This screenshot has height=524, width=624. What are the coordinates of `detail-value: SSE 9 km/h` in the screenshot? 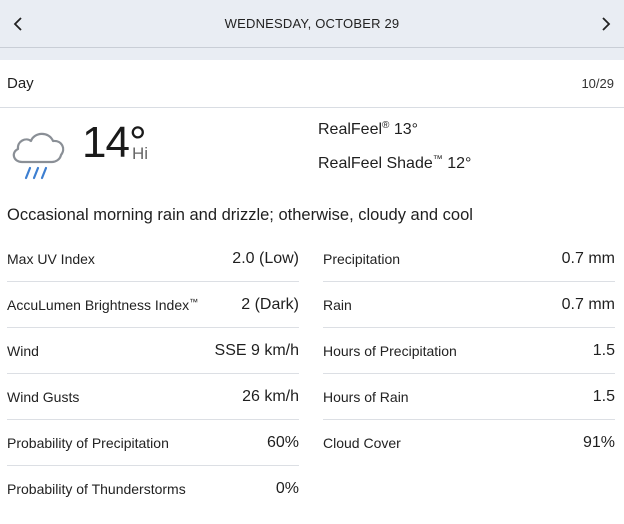 It's located at (256, 350).